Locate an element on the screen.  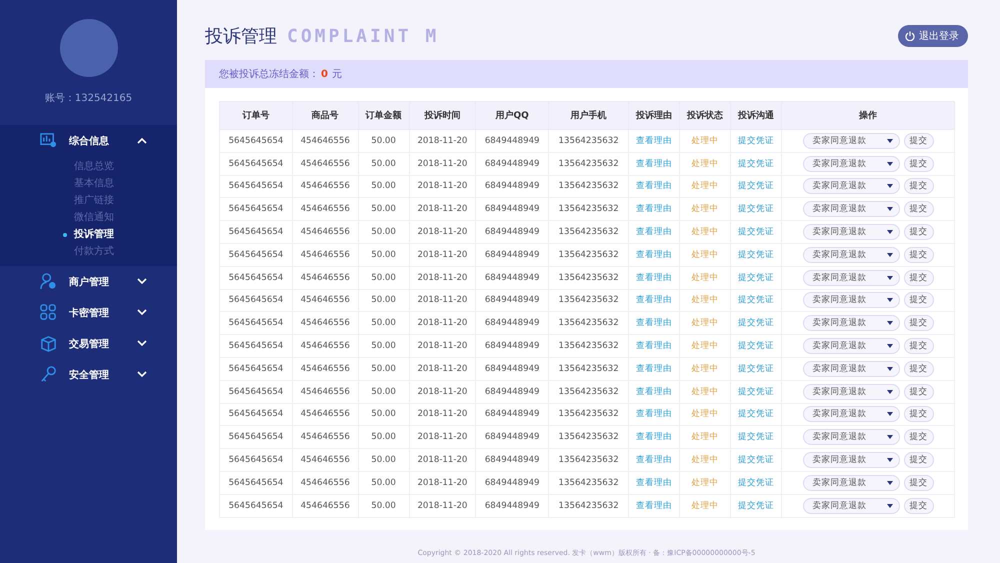
frozen-amount: 0 is located at coordinates (324, 74).